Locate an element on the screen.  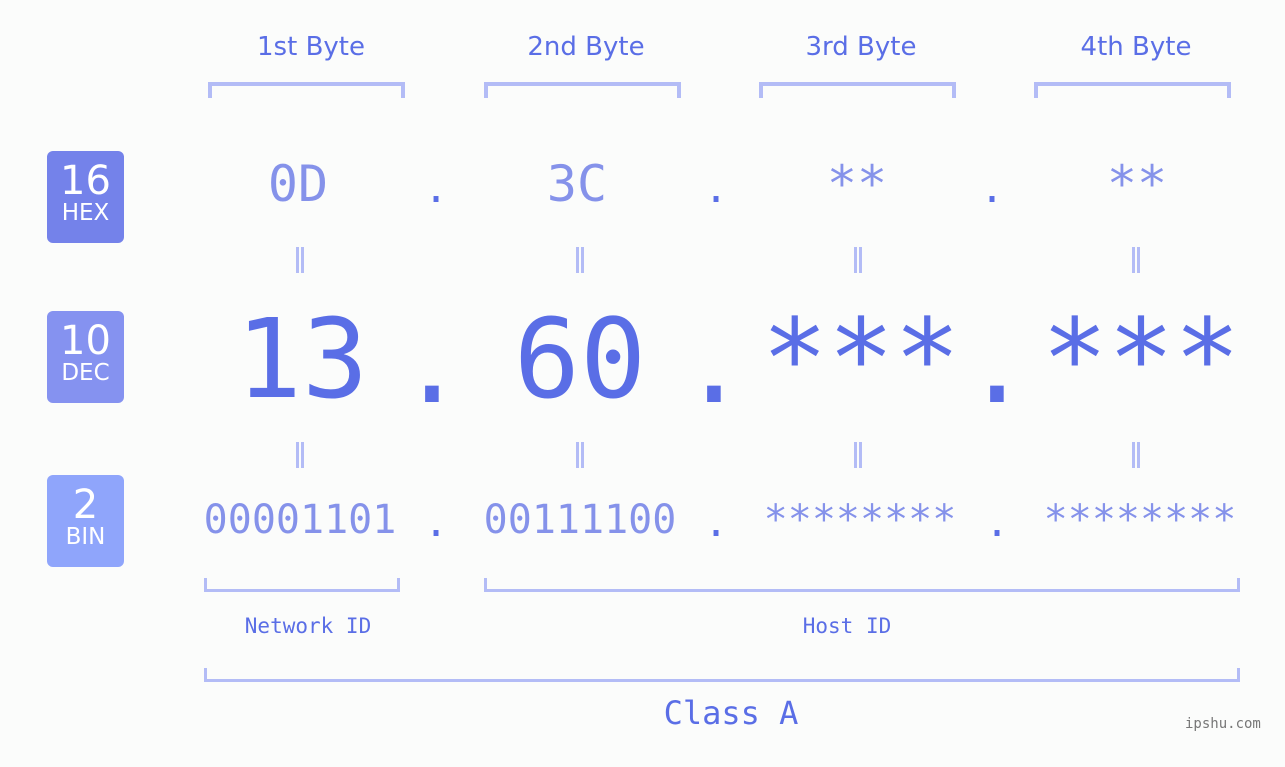
byte-header-1: 1st Byte is located at coordinates (311, 47).